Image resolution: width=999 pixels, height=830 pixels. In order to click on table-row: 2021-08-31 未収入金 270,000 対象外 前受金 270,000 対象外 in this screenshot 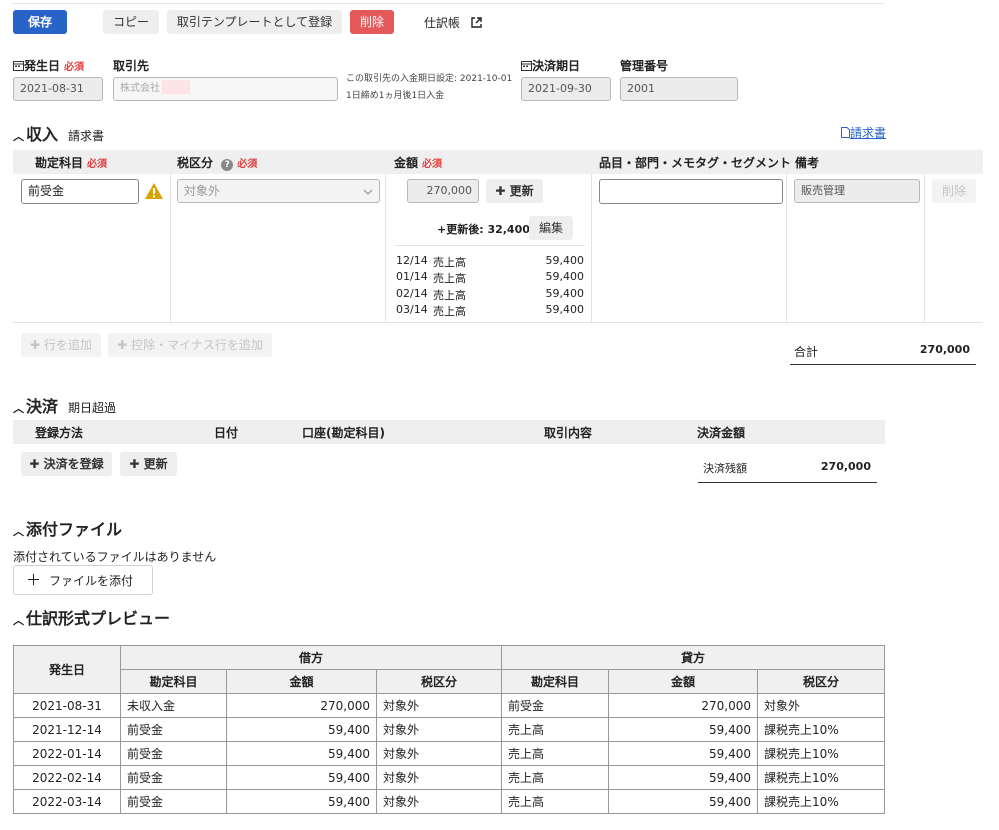, I will do `click(449, 705)`.